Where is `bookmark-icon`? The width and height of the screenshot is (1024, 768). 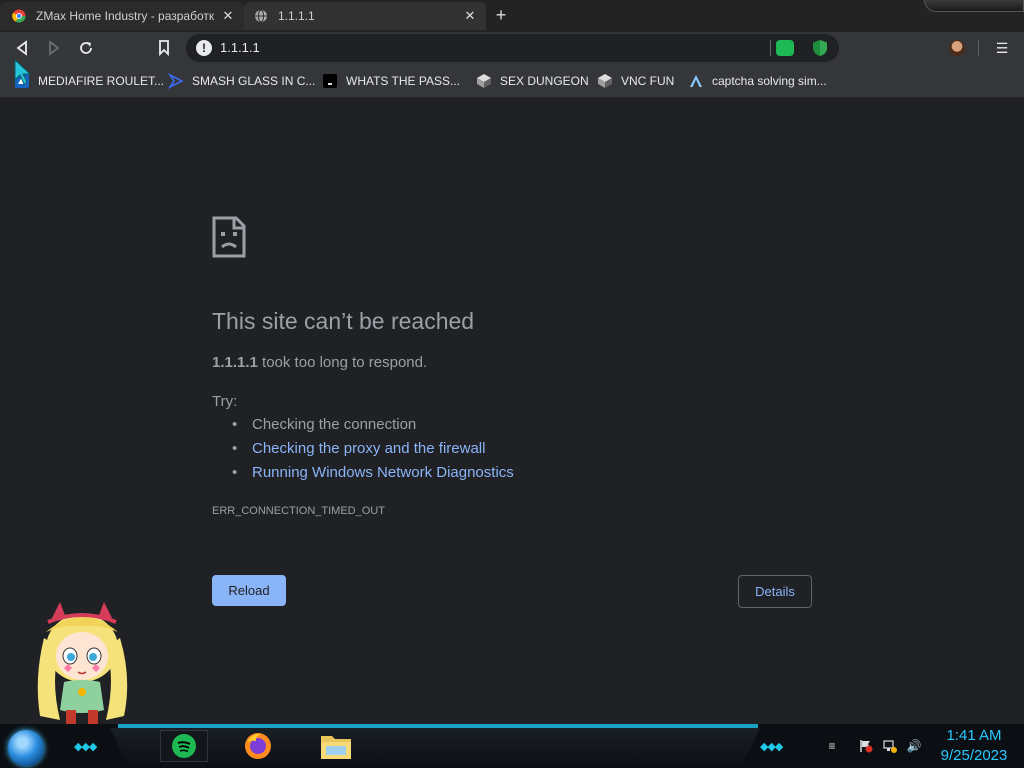 bookmark-icon is located at coordinates (164, 48).